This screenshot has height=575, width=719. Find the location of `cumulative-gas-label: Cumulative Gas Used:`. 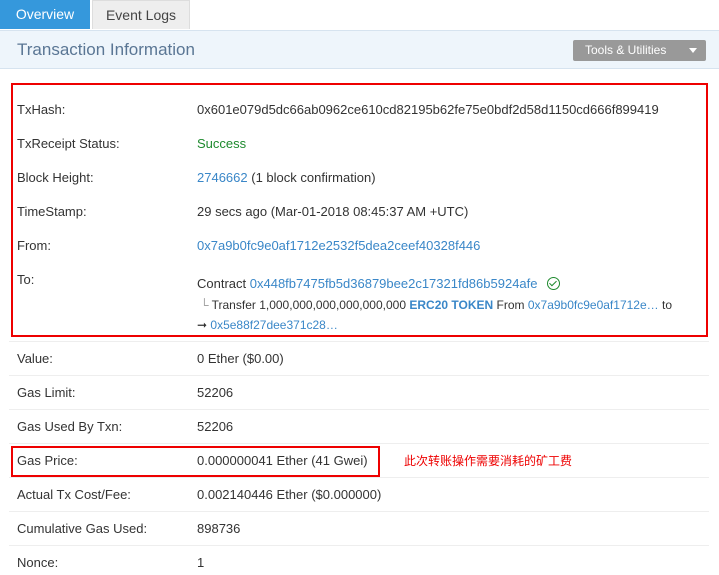

cumulative-gas-label: Cumulative Gas Used: is located at coordinates (82, 528).